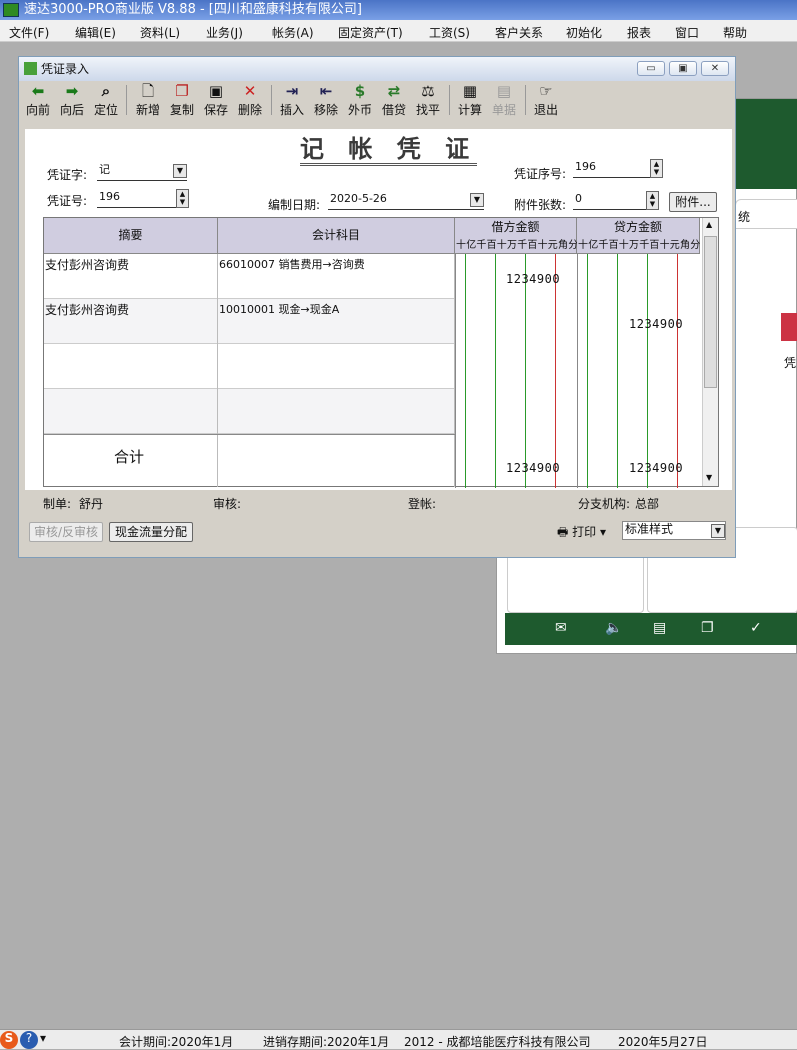  Describe the element at coordinates (292, 100) in the screenshot. I see `insert-row-button: ⇥ 插入` at that location.